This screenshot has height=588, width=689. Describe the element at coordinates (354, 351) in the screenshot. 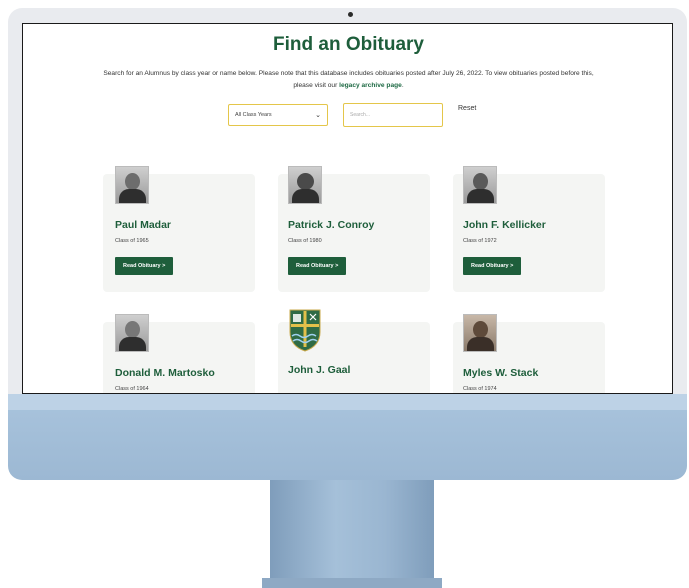

I see `obituary-card: John J. Gaal` at that location.